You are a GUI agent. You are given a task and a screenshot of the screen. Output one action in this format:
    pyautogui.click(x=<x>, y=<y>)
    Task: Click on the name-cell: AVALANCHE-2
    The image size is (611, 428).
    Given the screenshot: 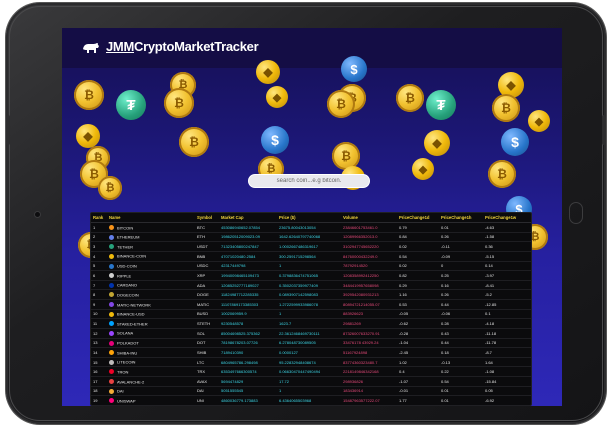 What is the action you would take?
    pyautogui.click(x=151, y=381)
    